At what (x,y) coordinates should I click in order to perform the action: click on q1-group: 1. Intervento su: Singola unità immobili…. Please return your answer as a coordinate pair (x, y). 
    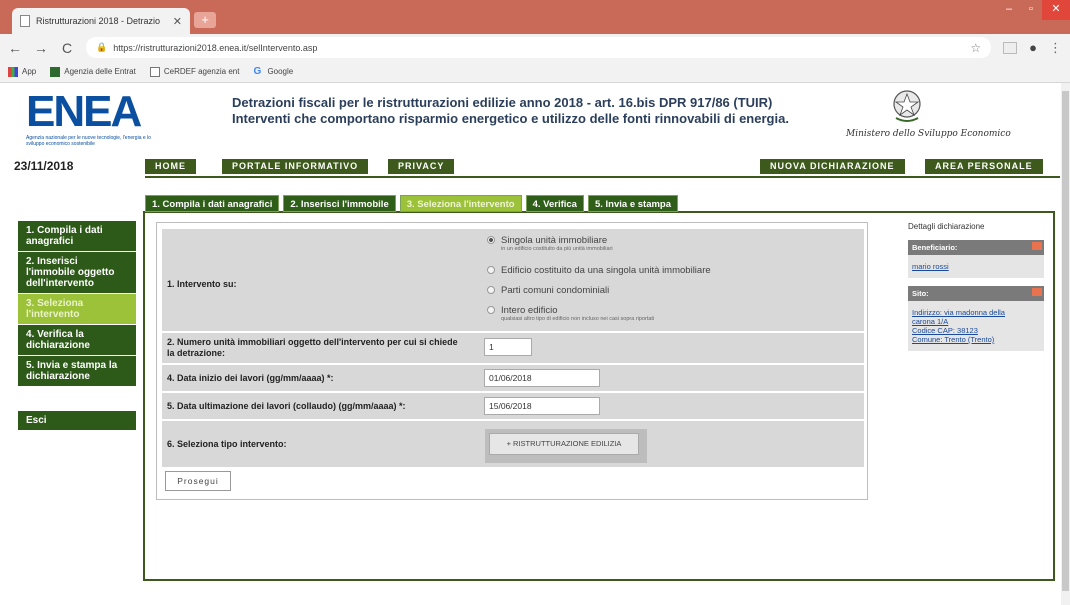
    Looking at the image, I should click on (513, 280).